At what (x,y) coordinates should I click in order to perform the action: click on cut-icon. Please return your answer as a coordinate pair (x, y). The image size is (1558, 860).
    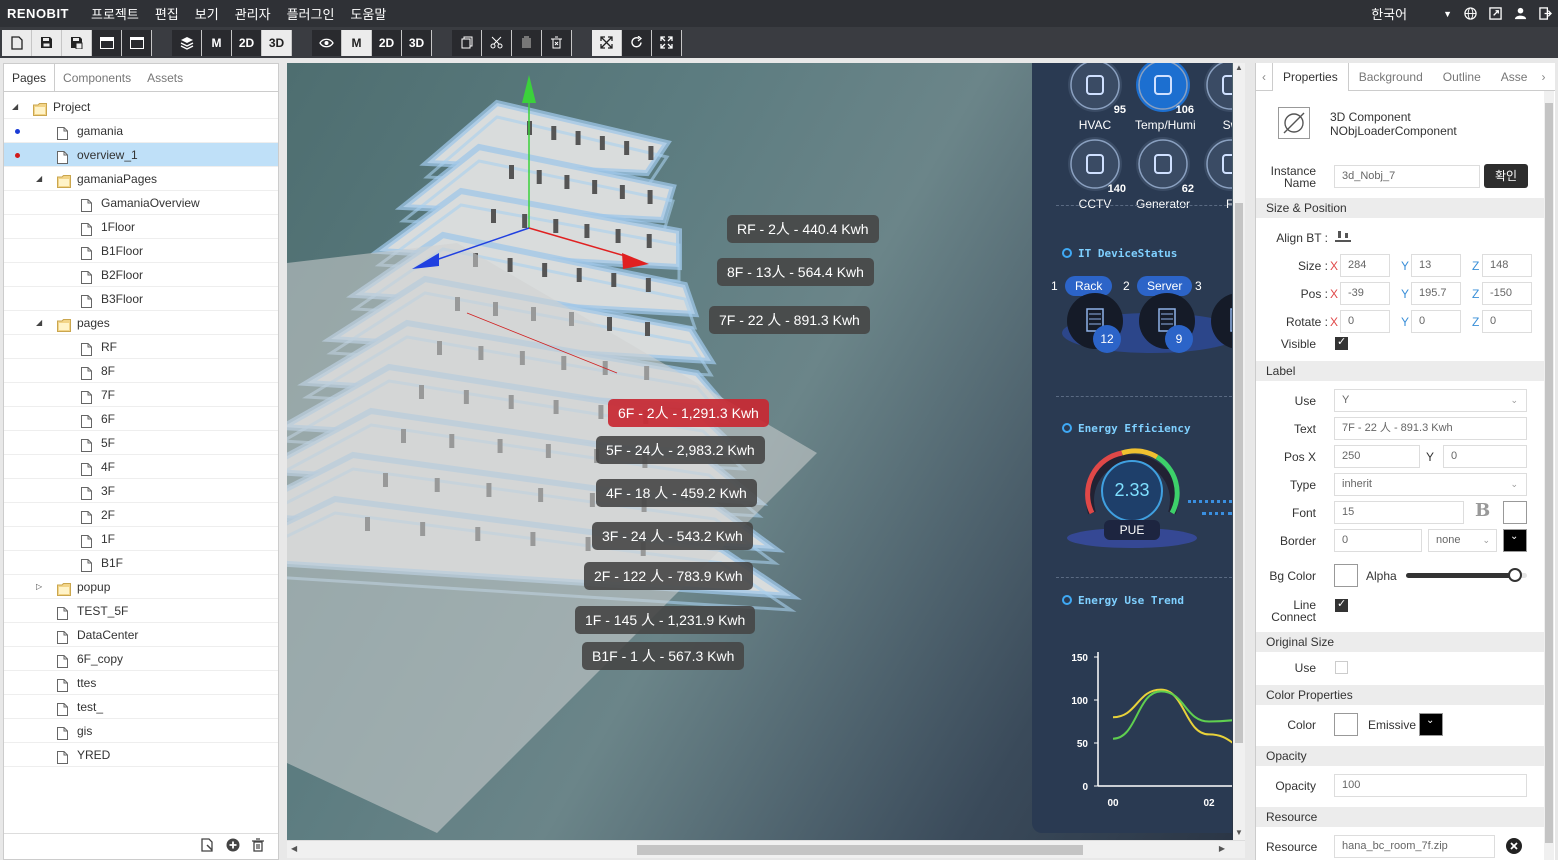
    Looking at the image, I should click on (497, 42).